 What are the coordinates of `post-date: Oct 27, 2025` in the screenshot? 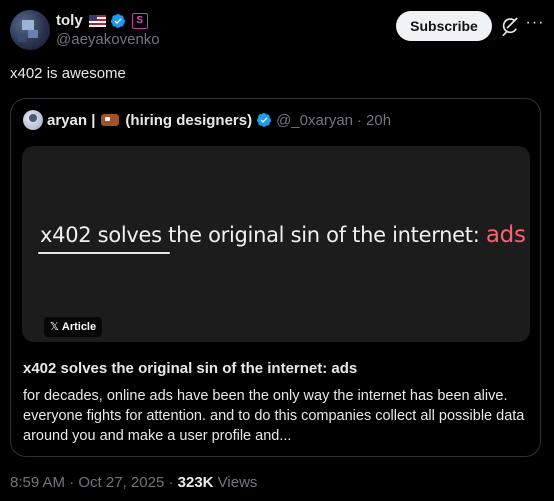 It's located at (121, 482).